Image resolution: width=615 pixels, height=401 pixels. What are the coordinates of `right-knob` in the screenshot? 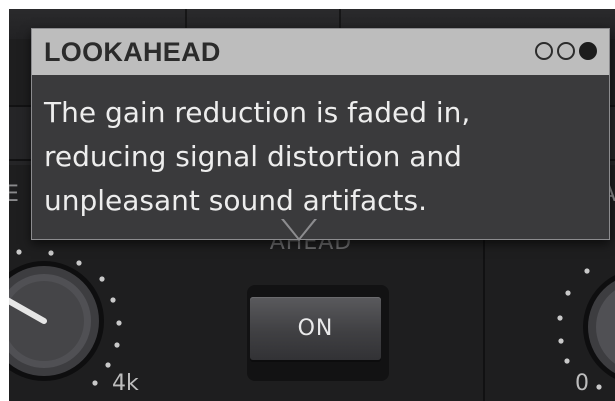 It's located at (599, 327).